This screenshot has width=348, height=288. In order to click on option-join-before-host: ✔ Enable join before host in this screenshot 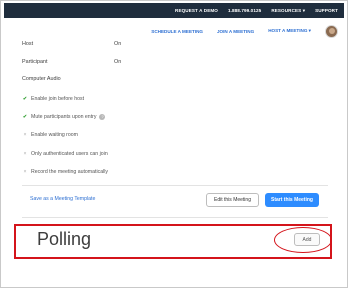, I will do `click(53, 99)`.